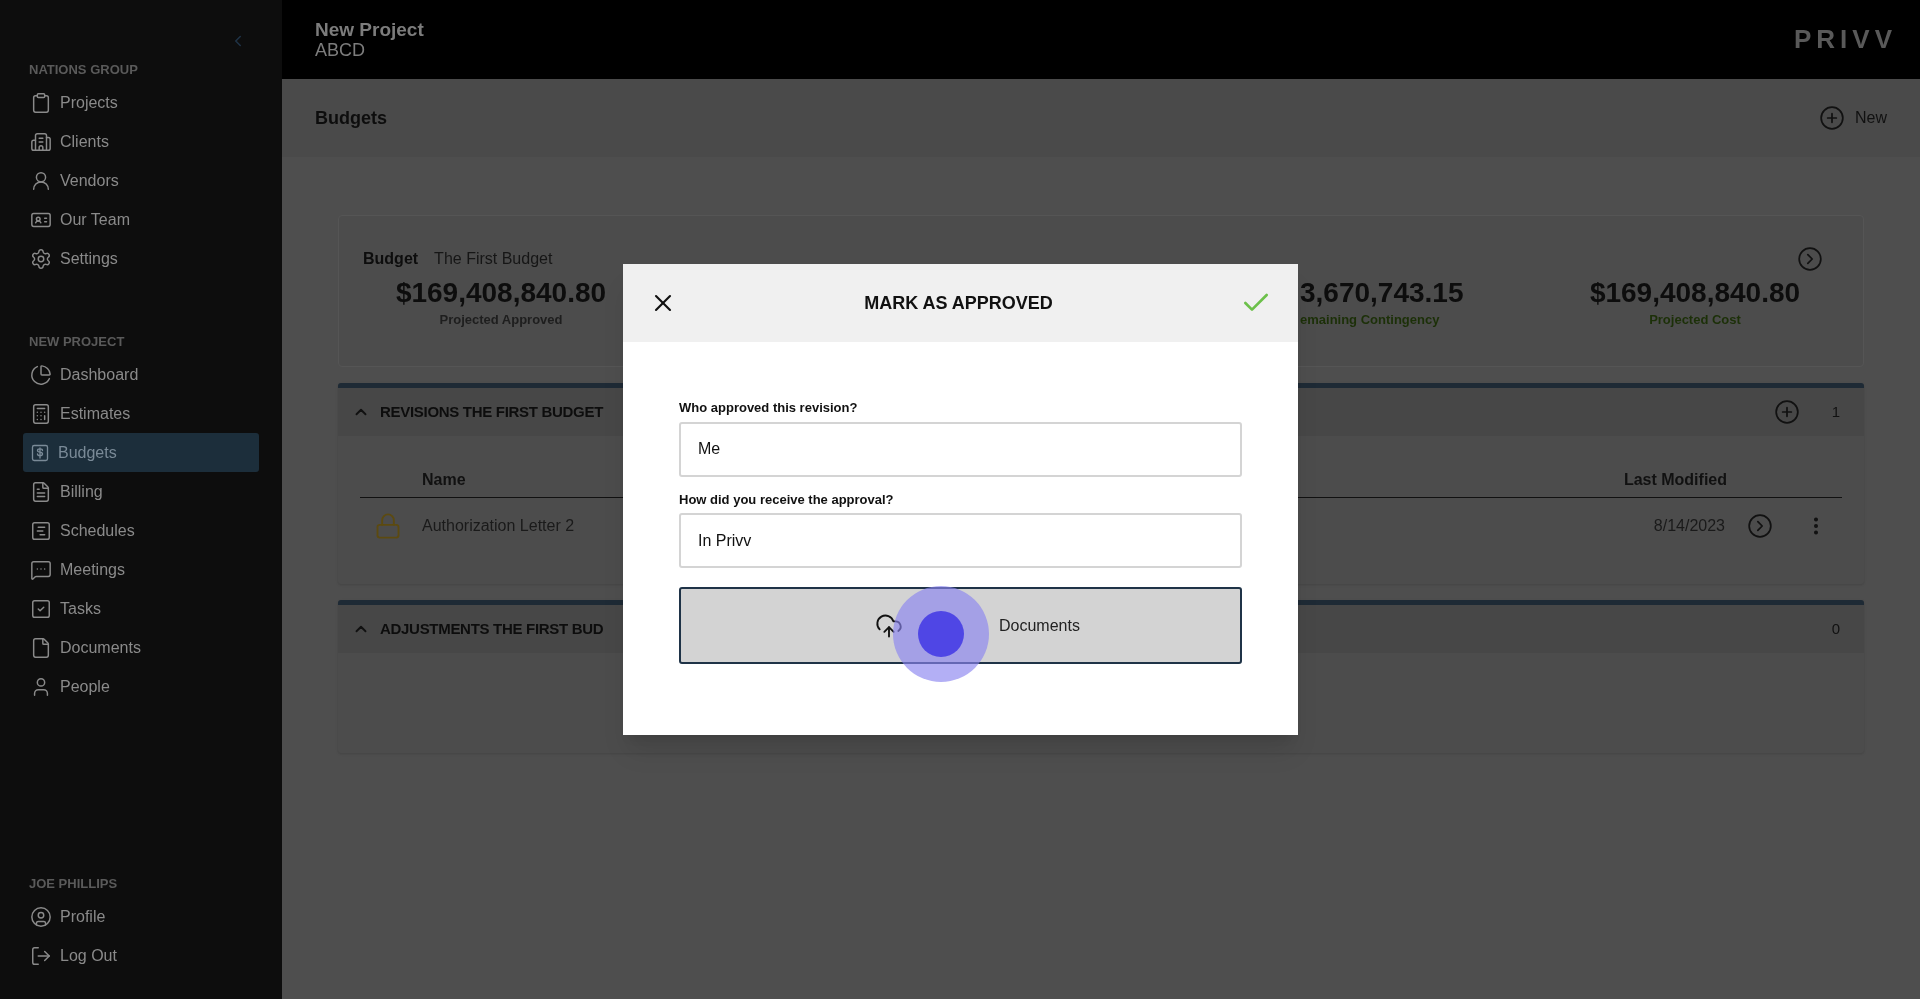 The height and width of the screenshot is (999, 1920). What do you see at coordinates (340, 50) in the screenshot?
I see `project-code: ABCD` at bounding box center [340, 50].